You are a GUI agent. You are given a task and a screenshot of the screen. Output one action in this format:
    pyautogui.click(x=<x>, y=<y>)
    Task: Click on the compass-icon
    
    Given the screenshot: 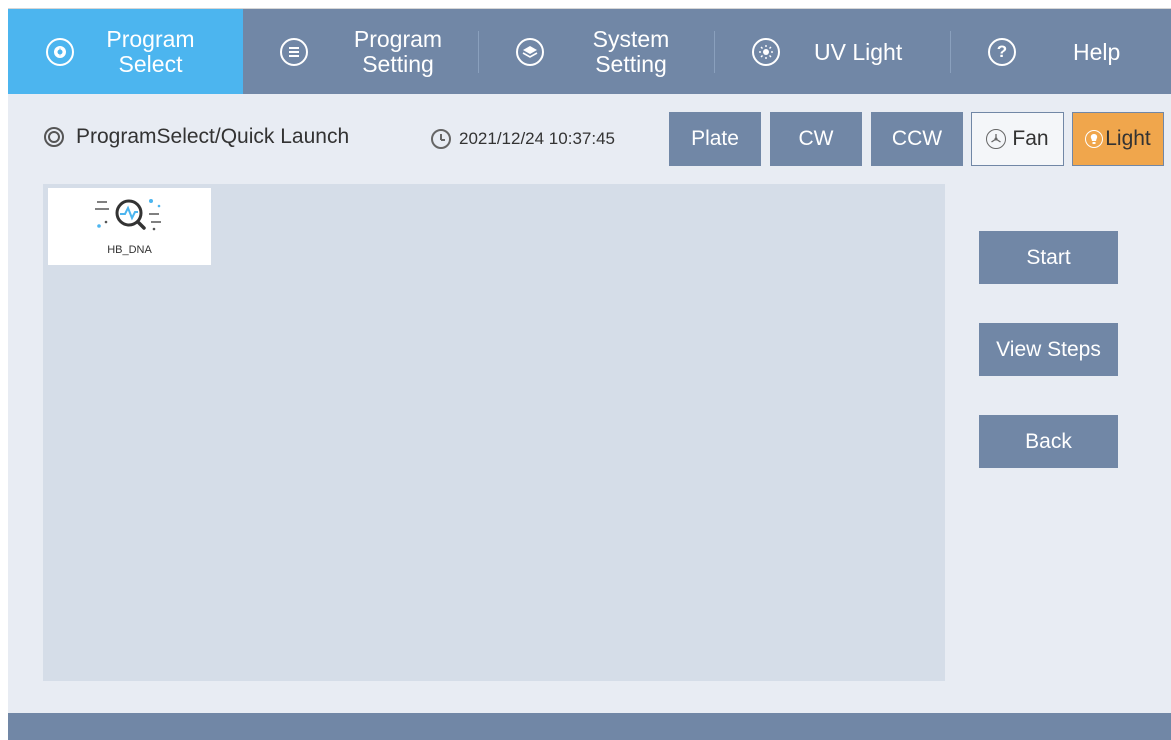 What is the action you would take?
    pyautogui.click(x=60, y=52)
    